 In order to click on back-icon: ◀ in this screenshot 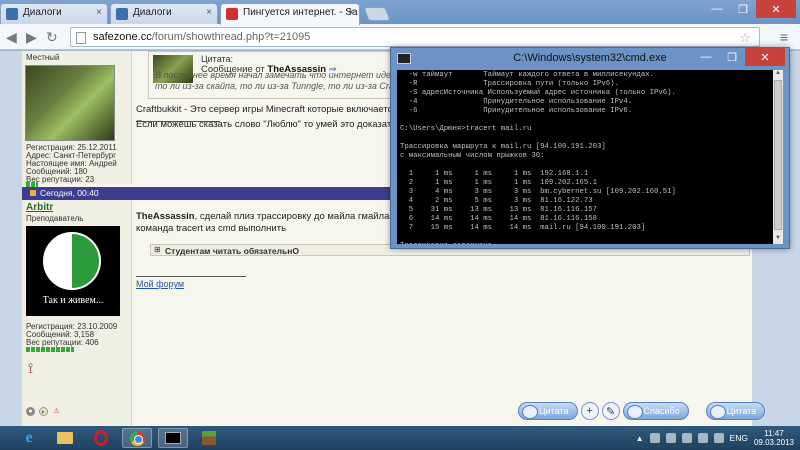, I will do `click(11, 37)`.